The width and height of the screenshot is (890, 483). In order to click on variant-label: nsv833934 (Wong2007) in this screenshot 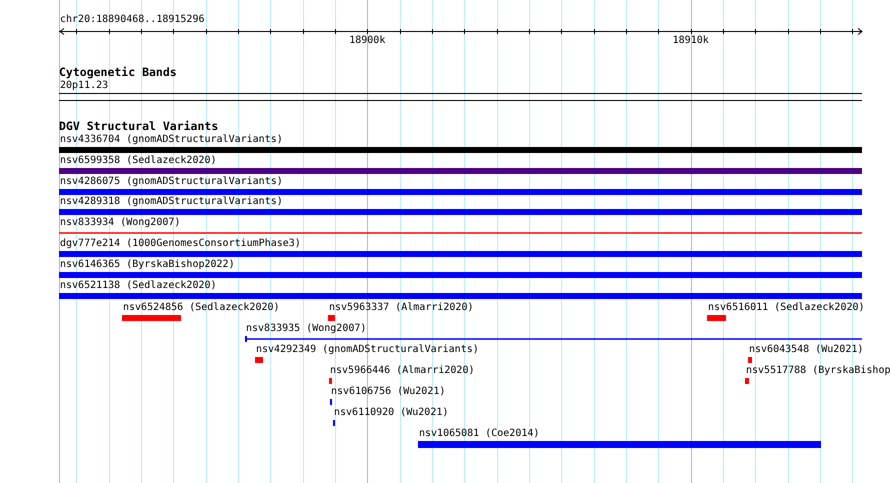, I will do `click(120, 223)`.